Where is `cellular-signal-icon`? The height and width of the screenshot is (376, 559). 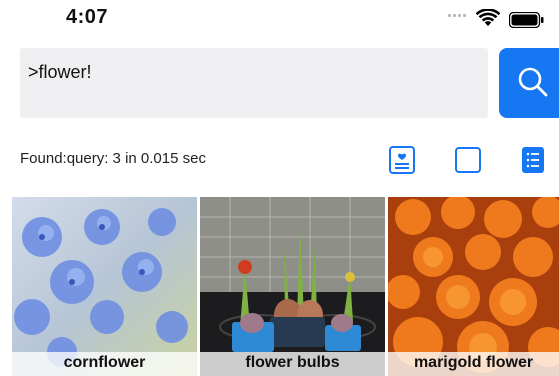
cellular-signal-icon is located at coordinates (457, 15).